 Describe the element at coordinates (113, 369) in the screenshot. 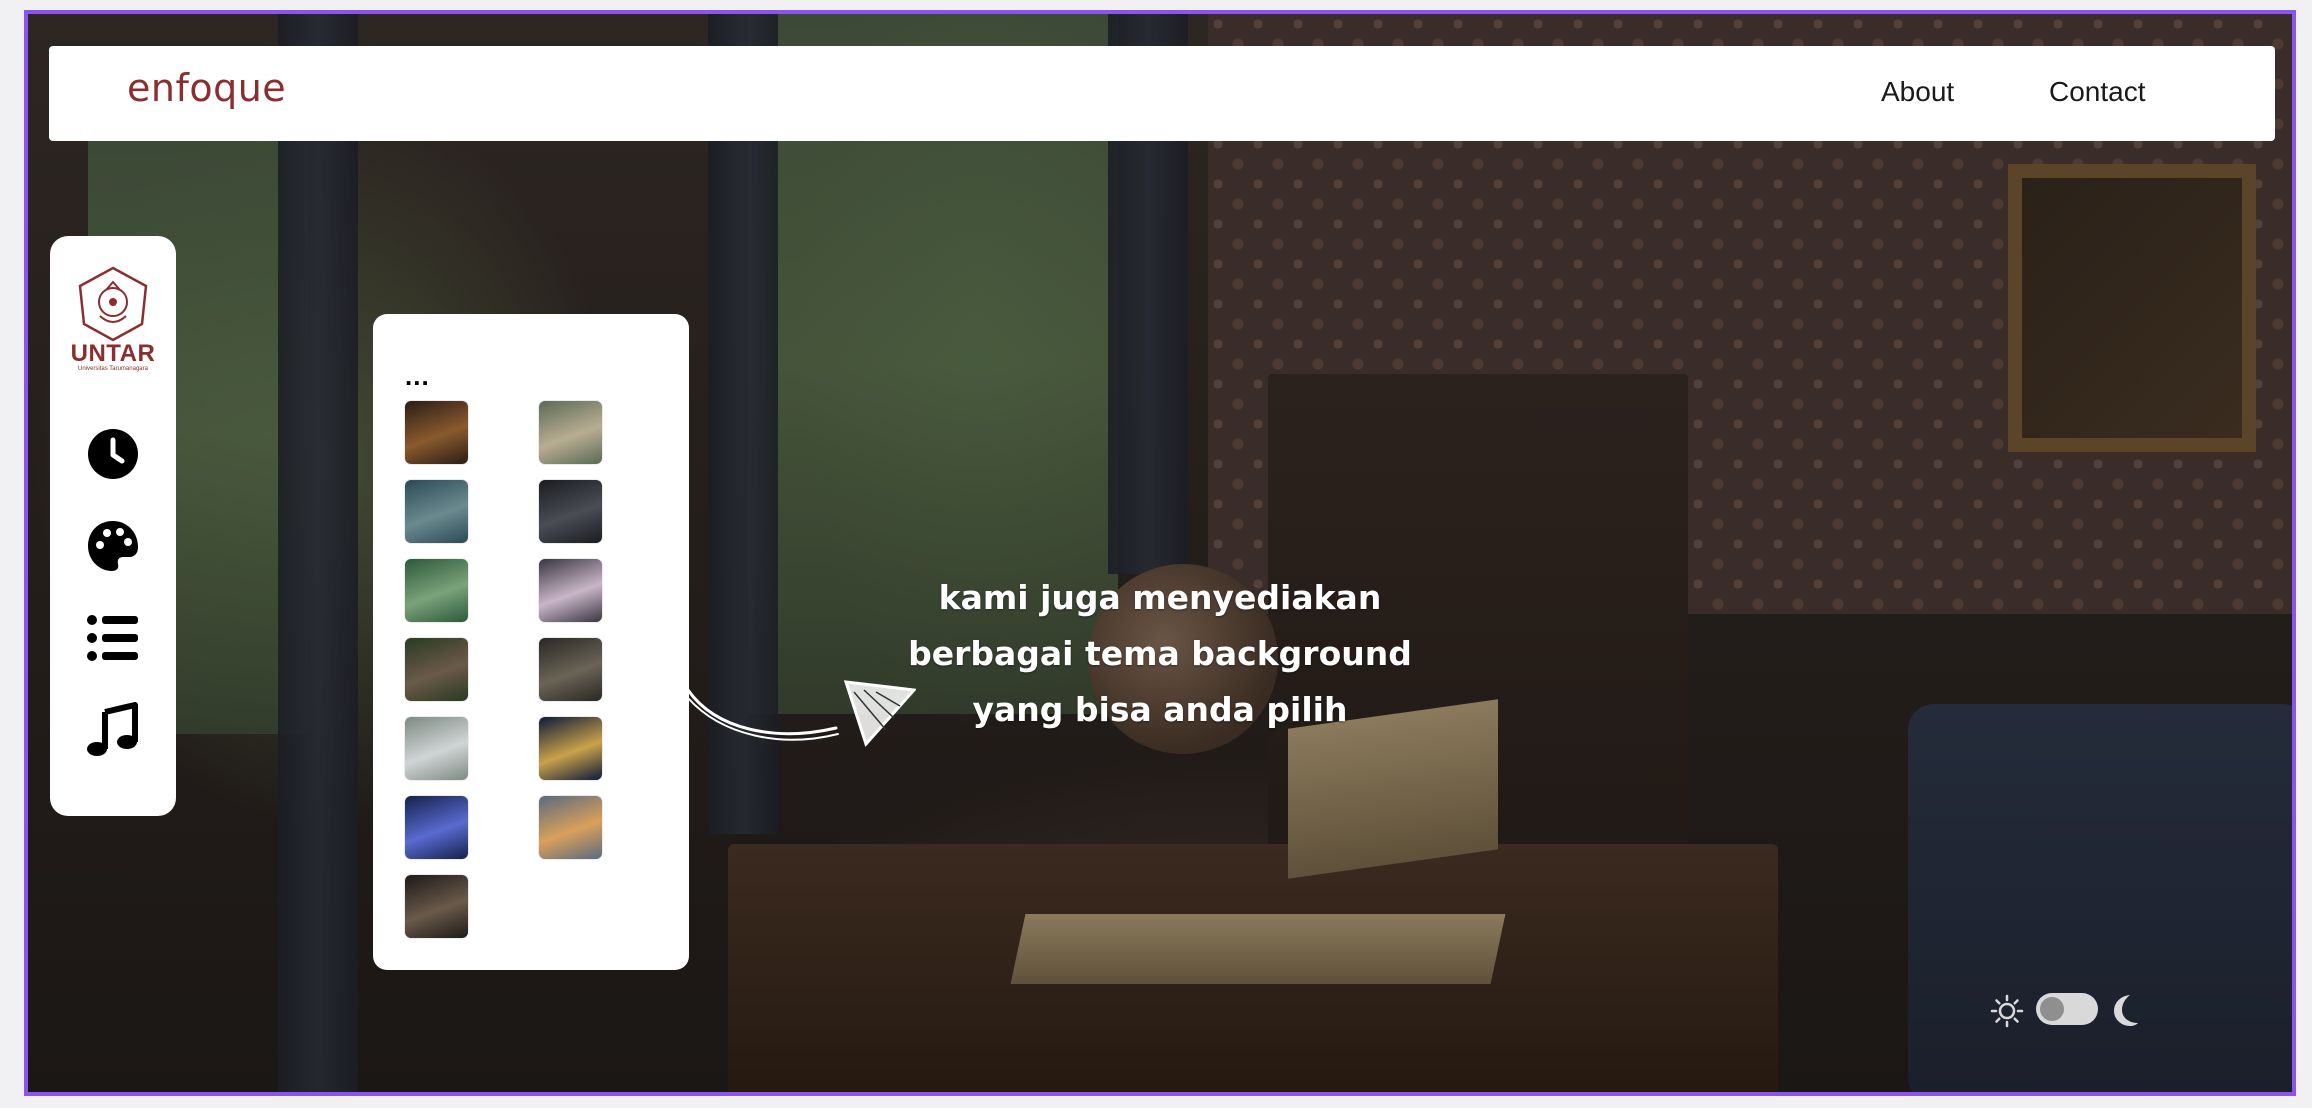

I see `logo-subtitle: Universitas Tarumanagara` at that location.